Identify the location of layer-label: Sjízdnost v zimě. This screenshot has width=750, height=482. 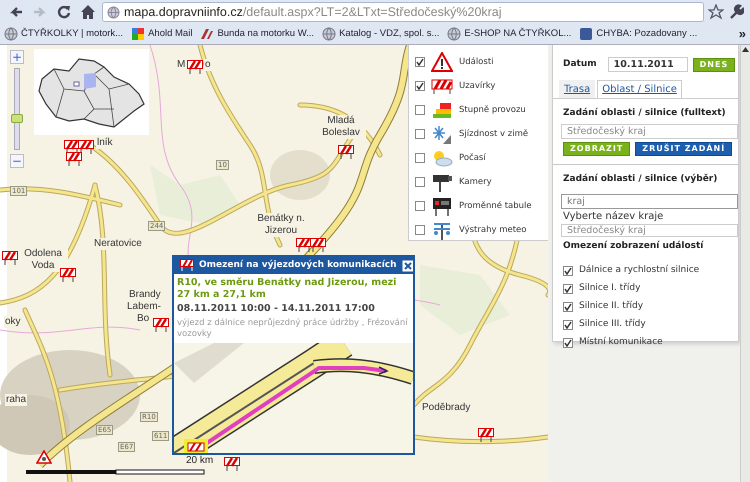
(493, 134).